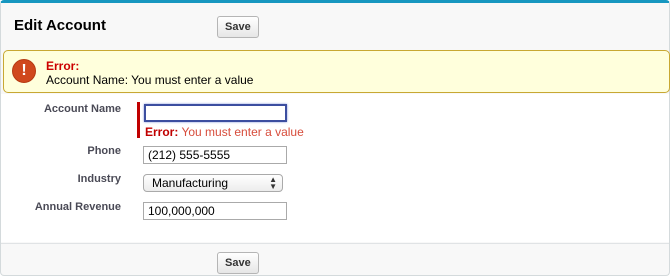 The height and width of the screenshot is (278, 672). What do you see at coordinates (215, 113) in the screenshot?
I see `account-name-input` at bounding box center [215, 113].